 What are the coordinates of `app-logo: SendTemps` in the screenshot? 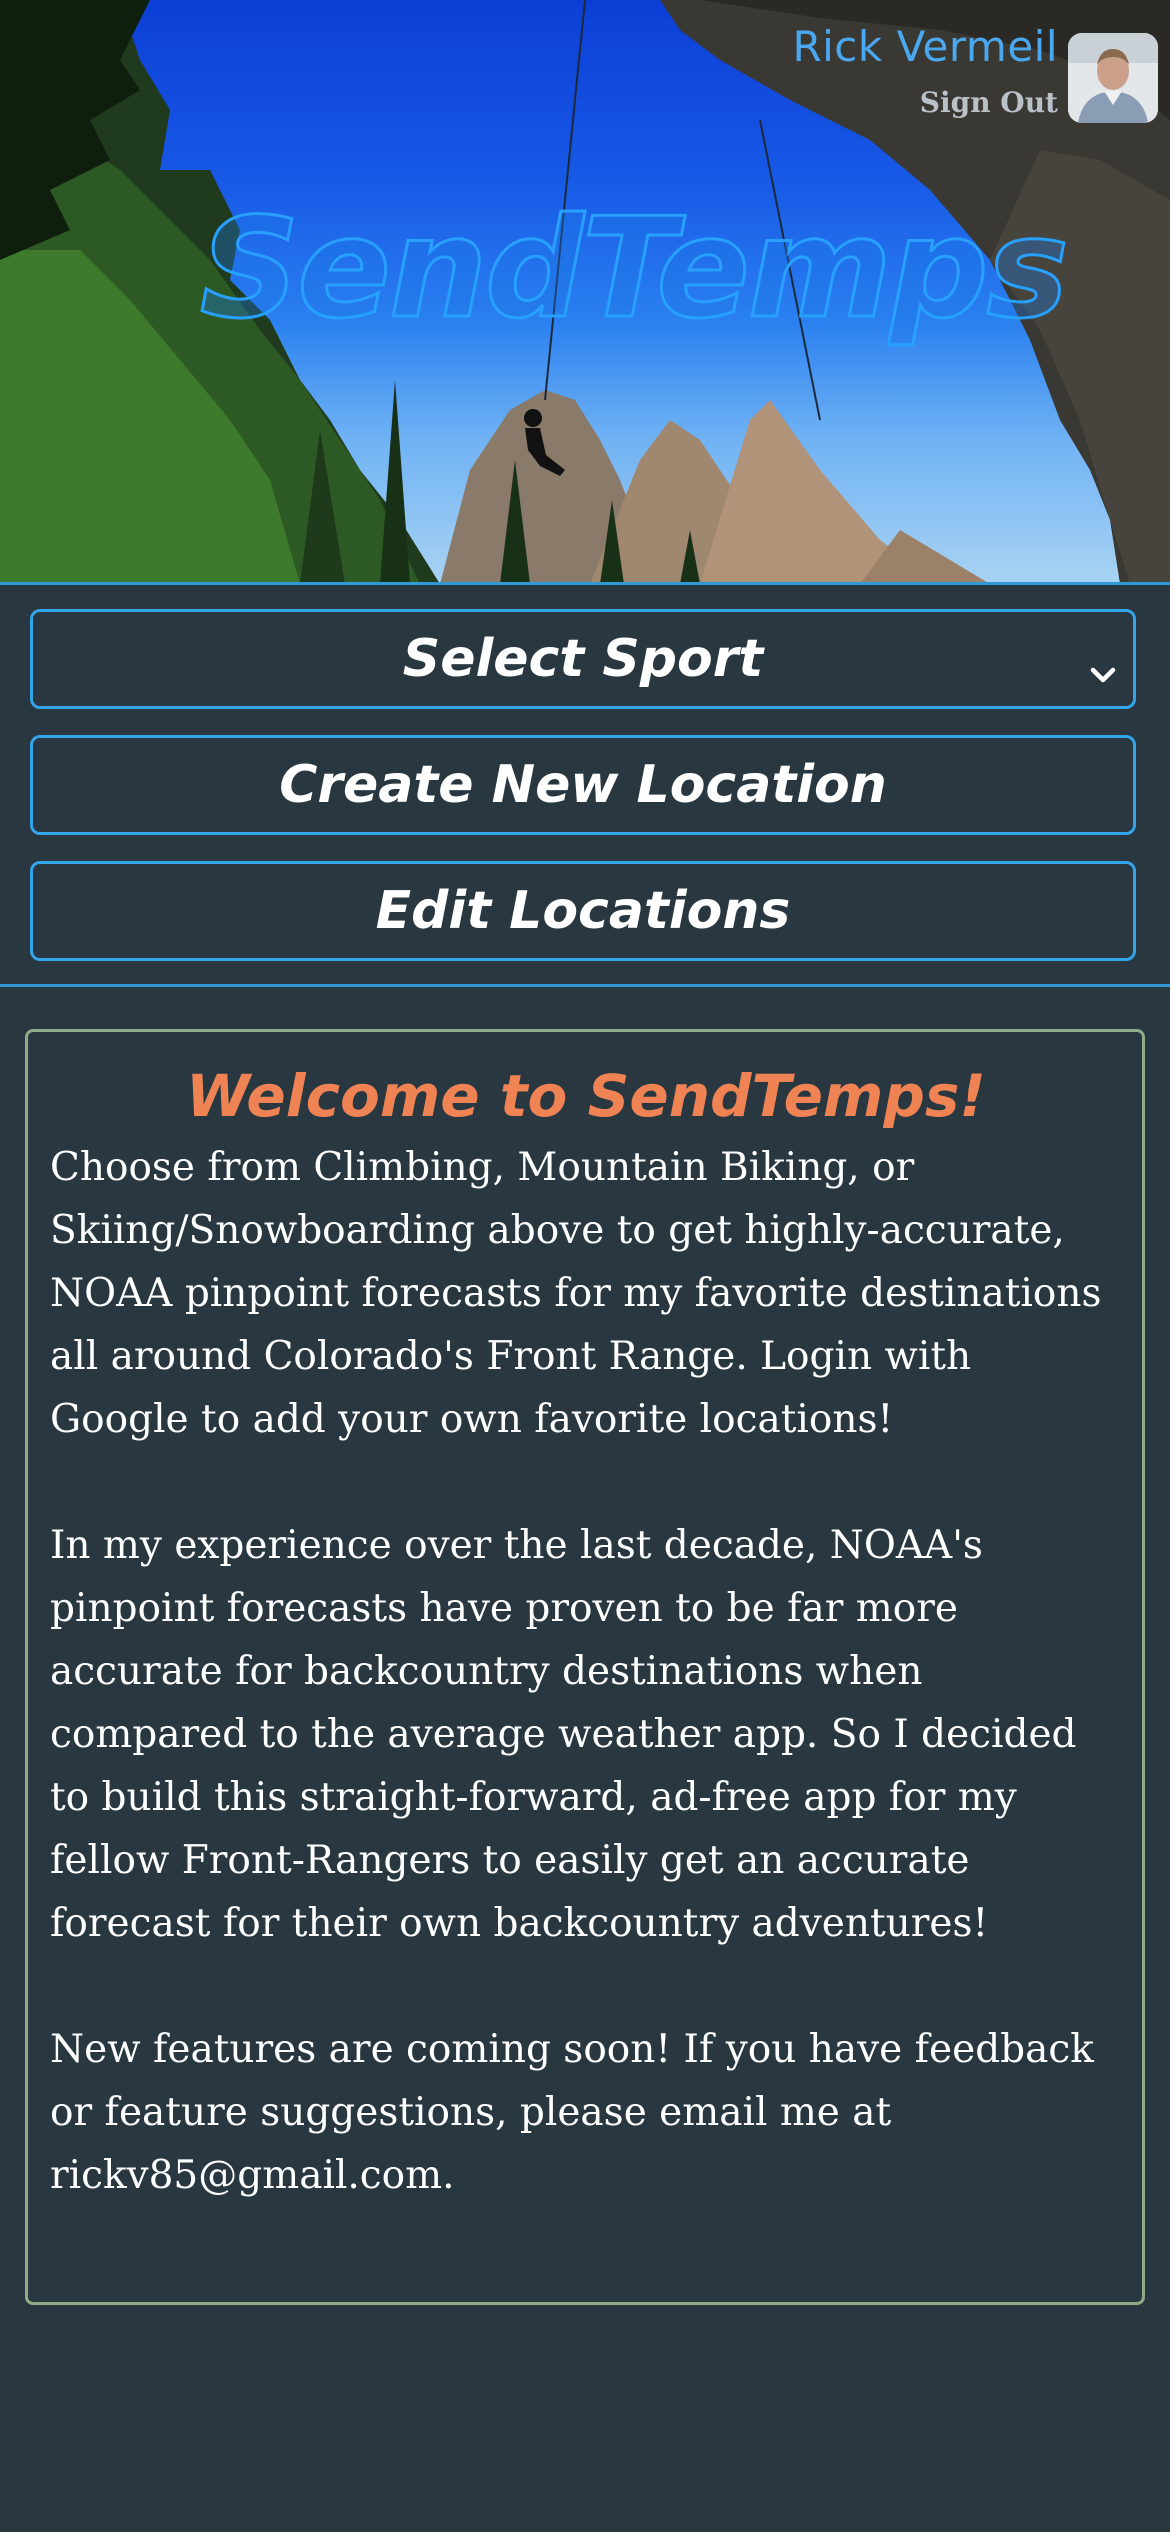 It's located at (635, 268).